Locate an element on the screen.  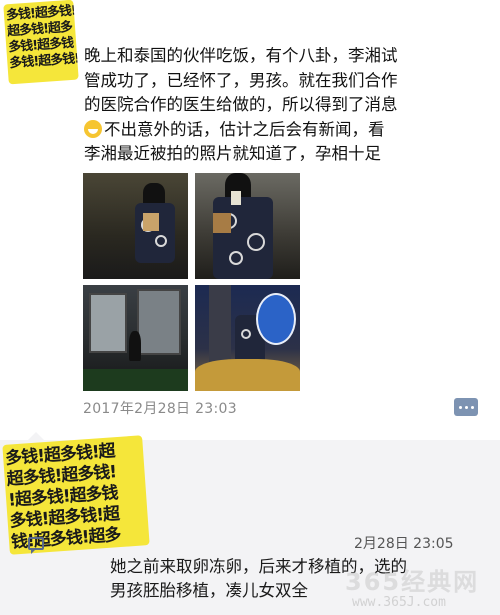
avatar-text: 多钱!超多钱!超 is located at coordinates (43, 61).